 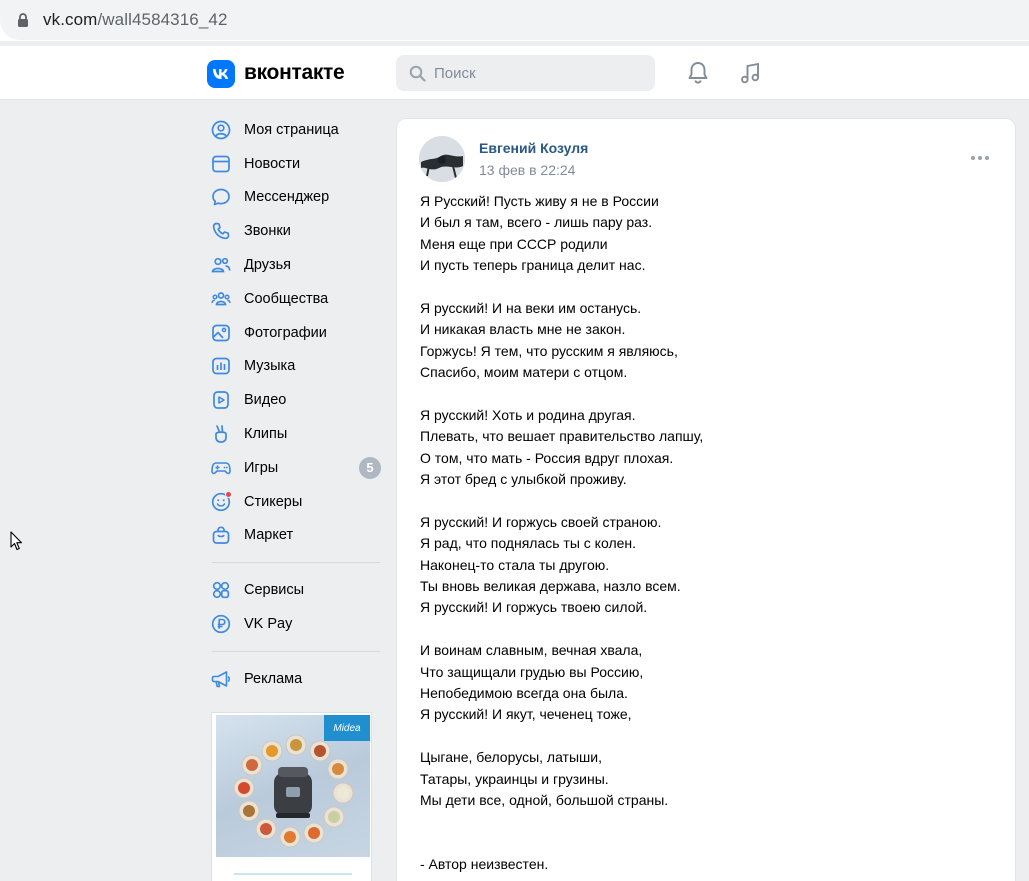 I want to click on message-icon, so click(x=221, y=197).